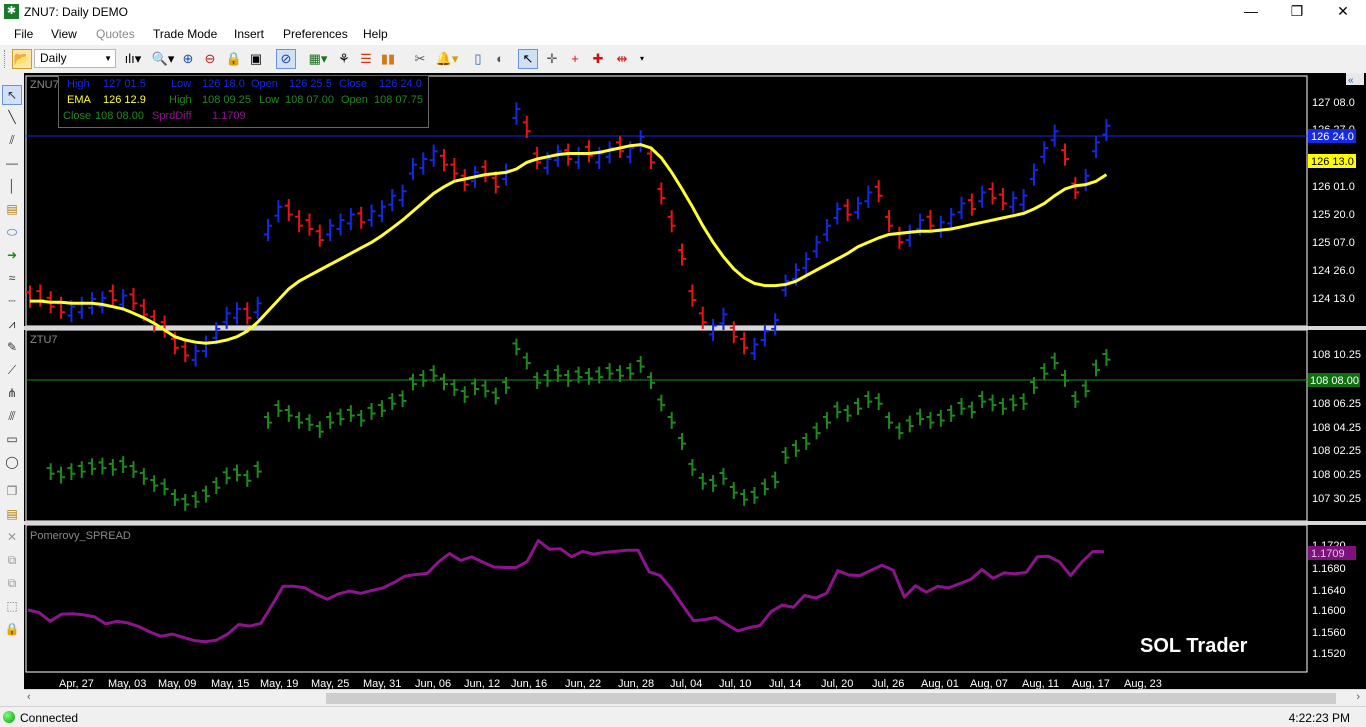 Image resolution: width=1366 pixels, height=727 pixels. I want to click on color-bars-icon: ☰, so click(366, 59).